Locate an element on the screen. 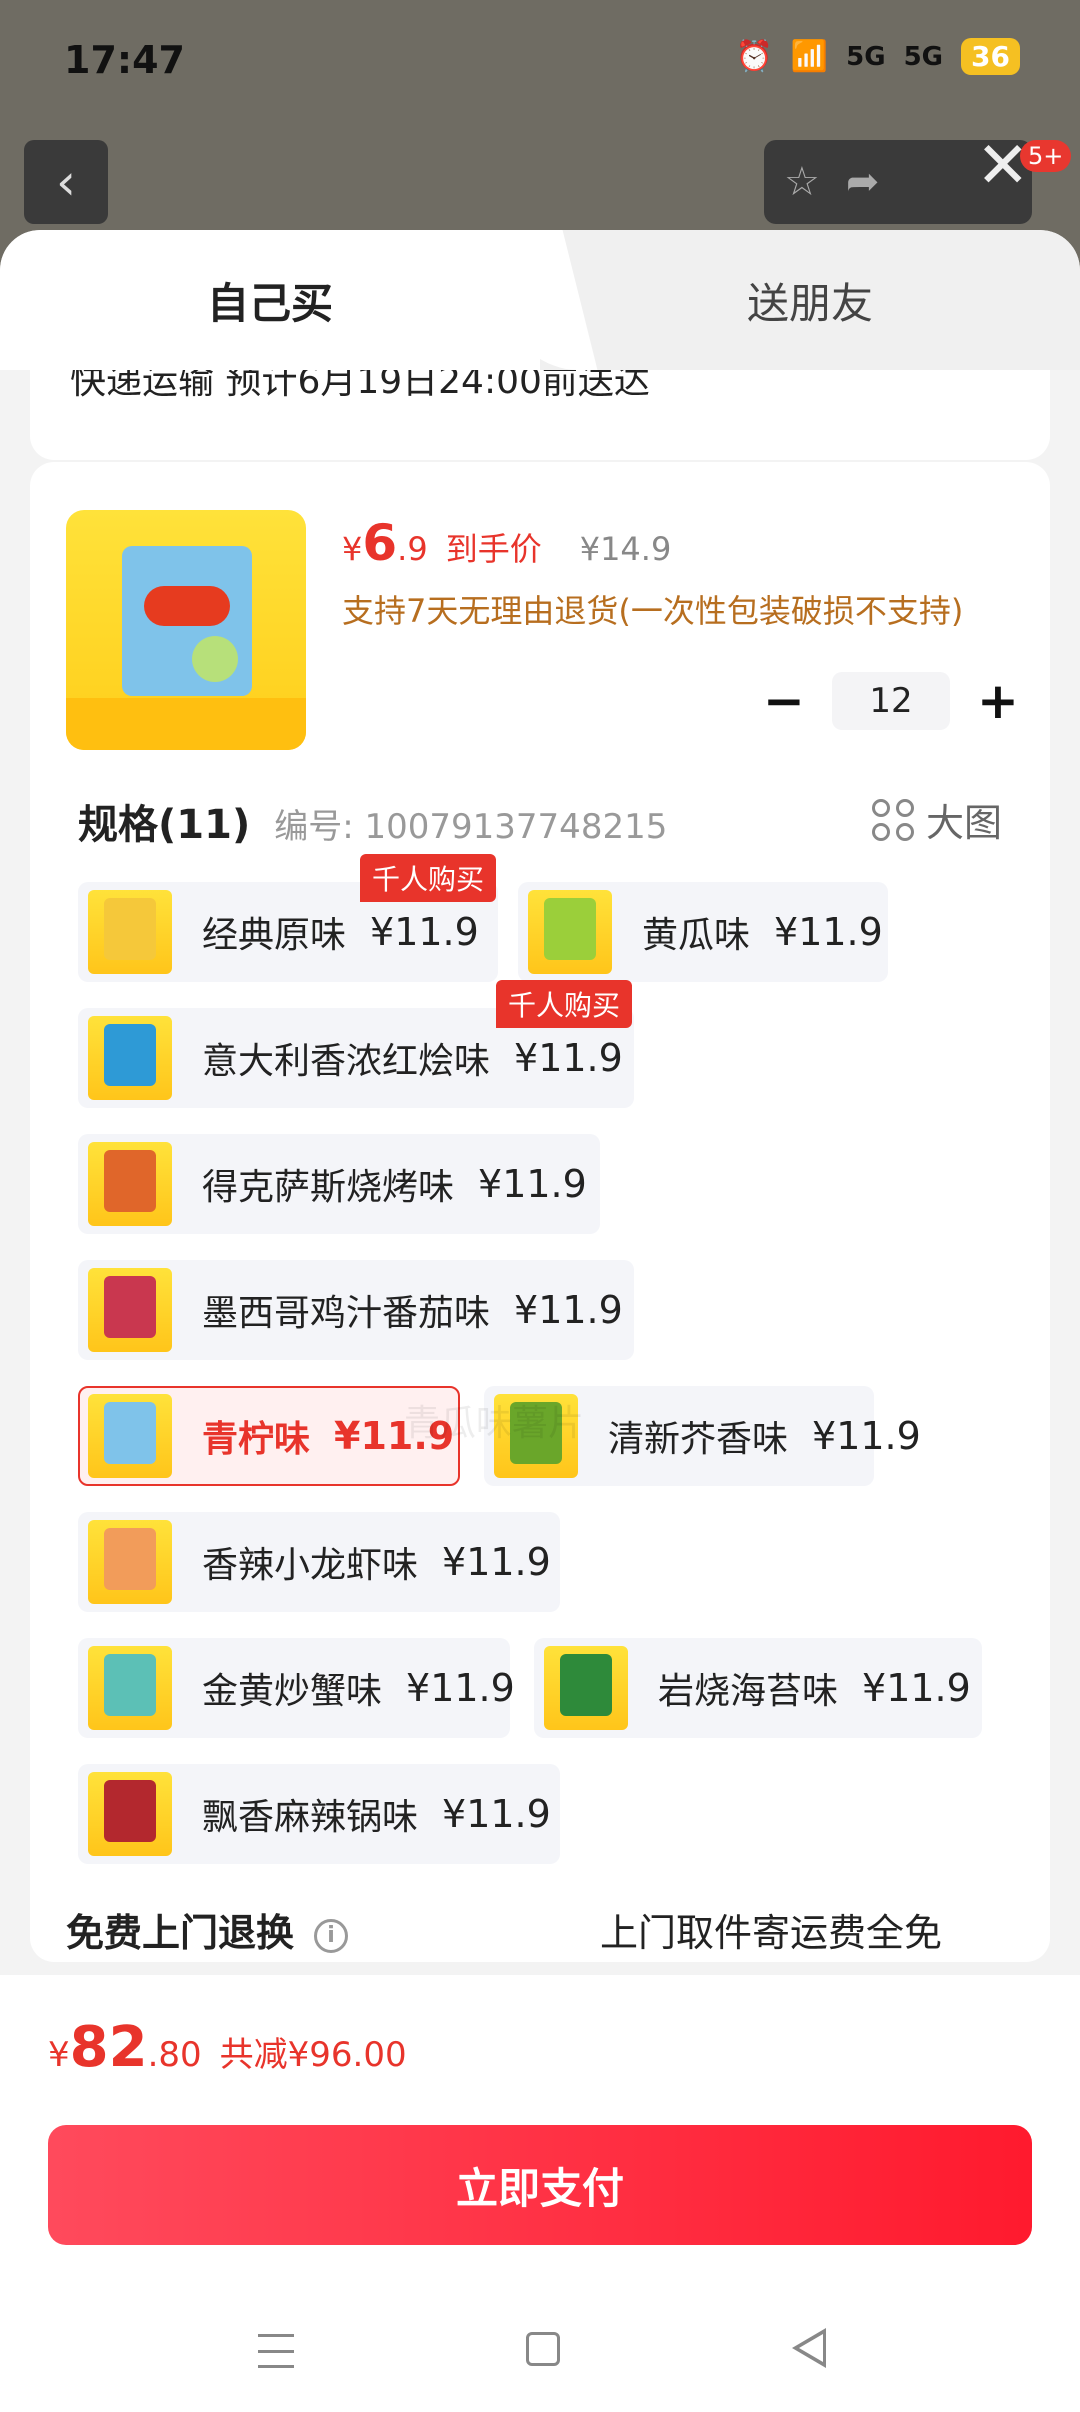 Image resolution: width=1080 pixels, height=2412 pixels. status-icons: ⏰ 📶 5G 5G 36 is located at coordinates (877, 56).